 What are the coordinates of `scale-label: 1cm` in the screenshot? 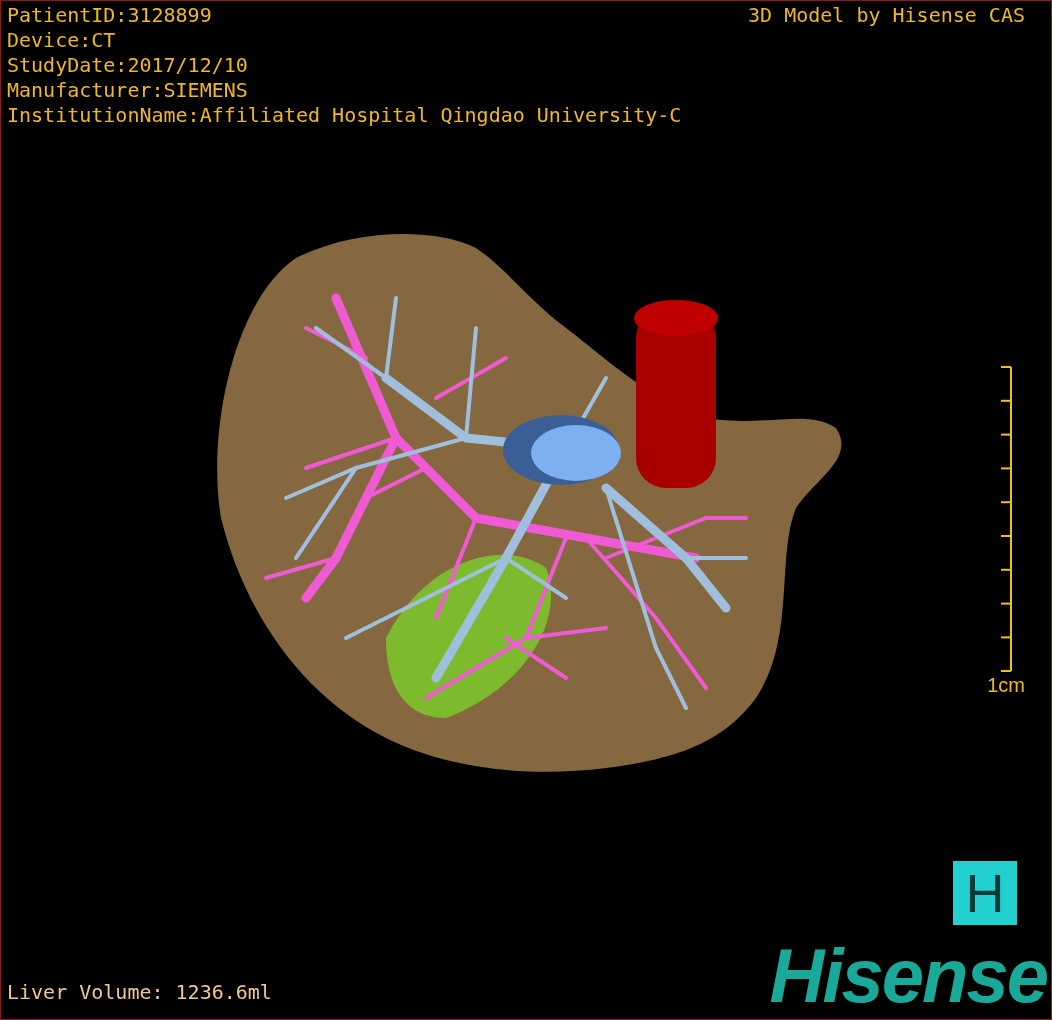 It's located at (1006, 685).